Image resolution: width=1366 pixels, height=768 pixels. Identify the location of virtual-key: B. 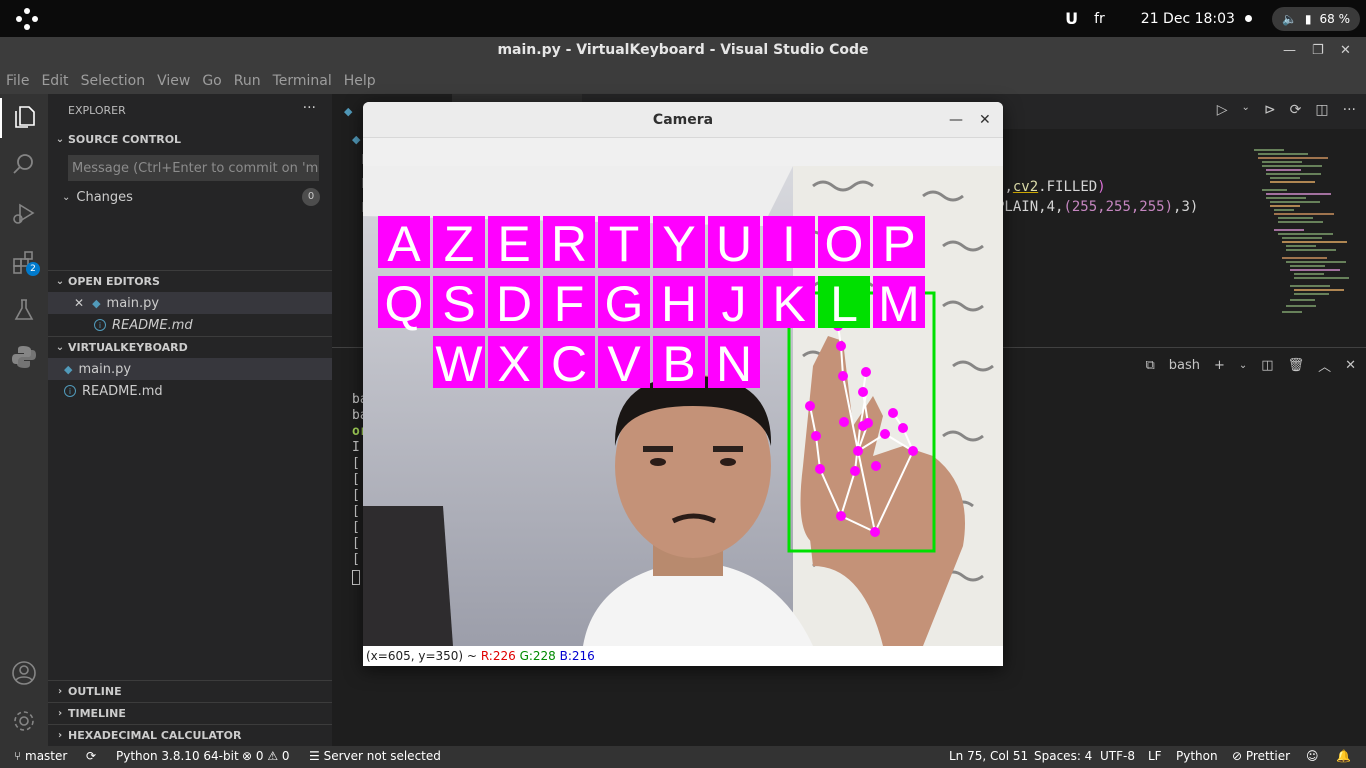
(679, 364).